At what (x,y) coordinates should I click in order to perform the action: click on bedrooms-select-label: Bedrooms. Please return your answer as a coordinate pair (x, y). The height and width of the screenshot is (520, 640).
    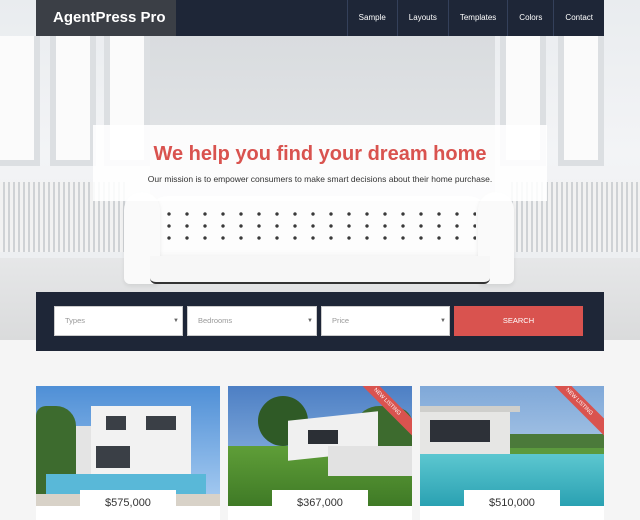
    Looking at the image, I should click on (215, 320).